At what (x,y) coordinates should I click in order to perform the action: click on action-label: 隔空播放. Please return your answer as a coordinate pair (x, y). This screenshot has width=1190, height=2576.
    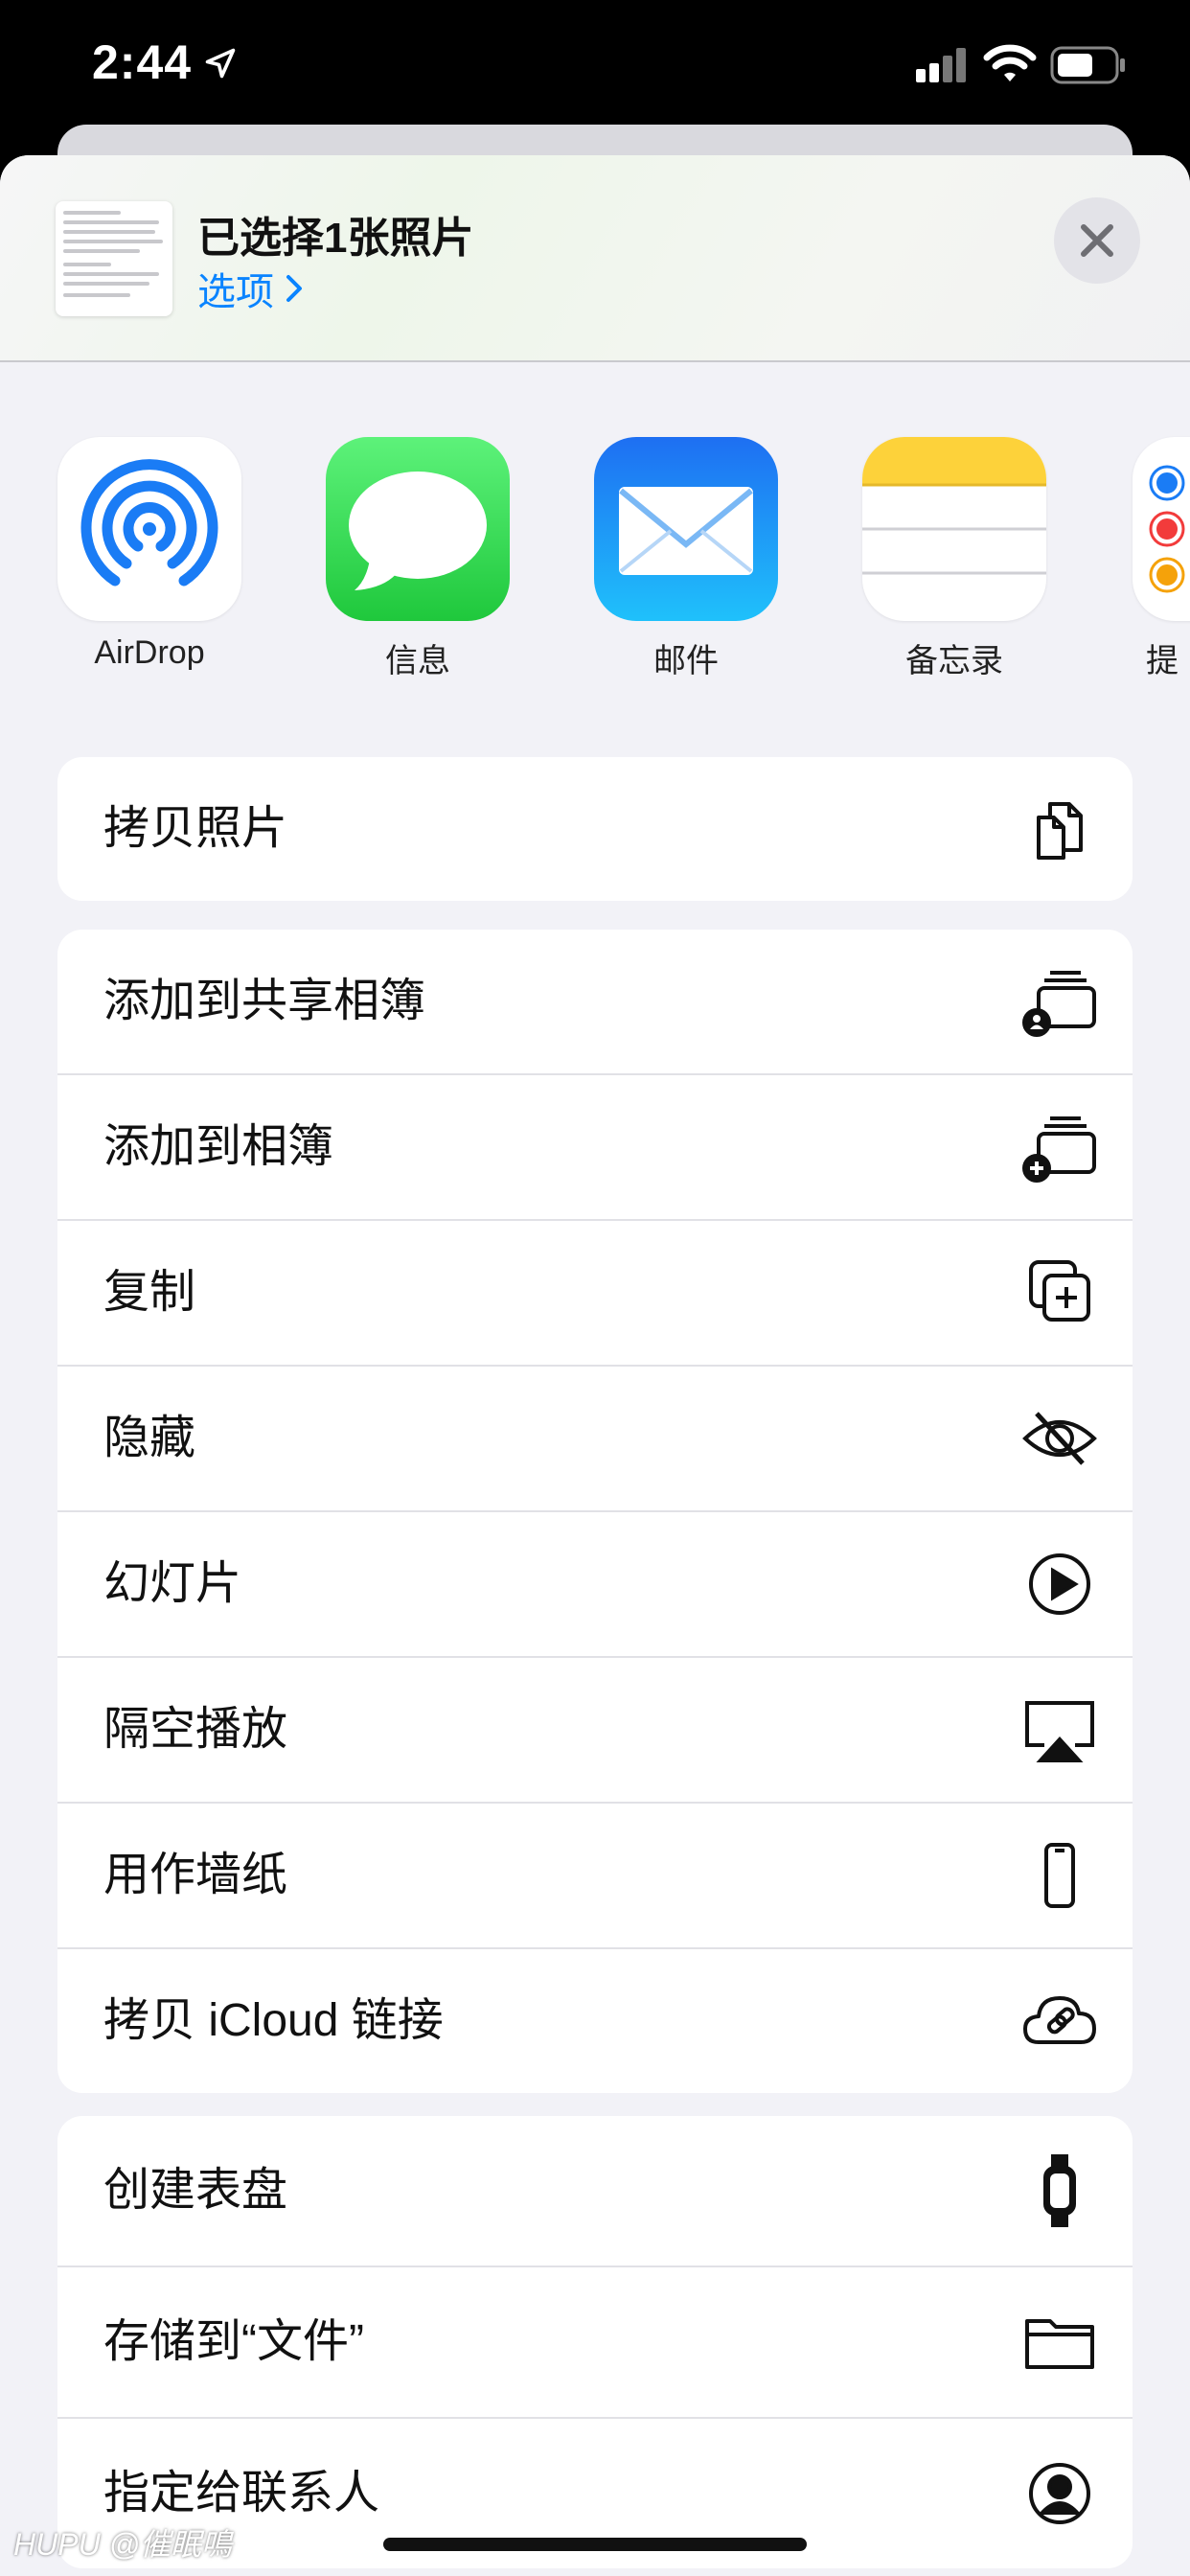
    Looking at the image, I should click on (195, 1729).